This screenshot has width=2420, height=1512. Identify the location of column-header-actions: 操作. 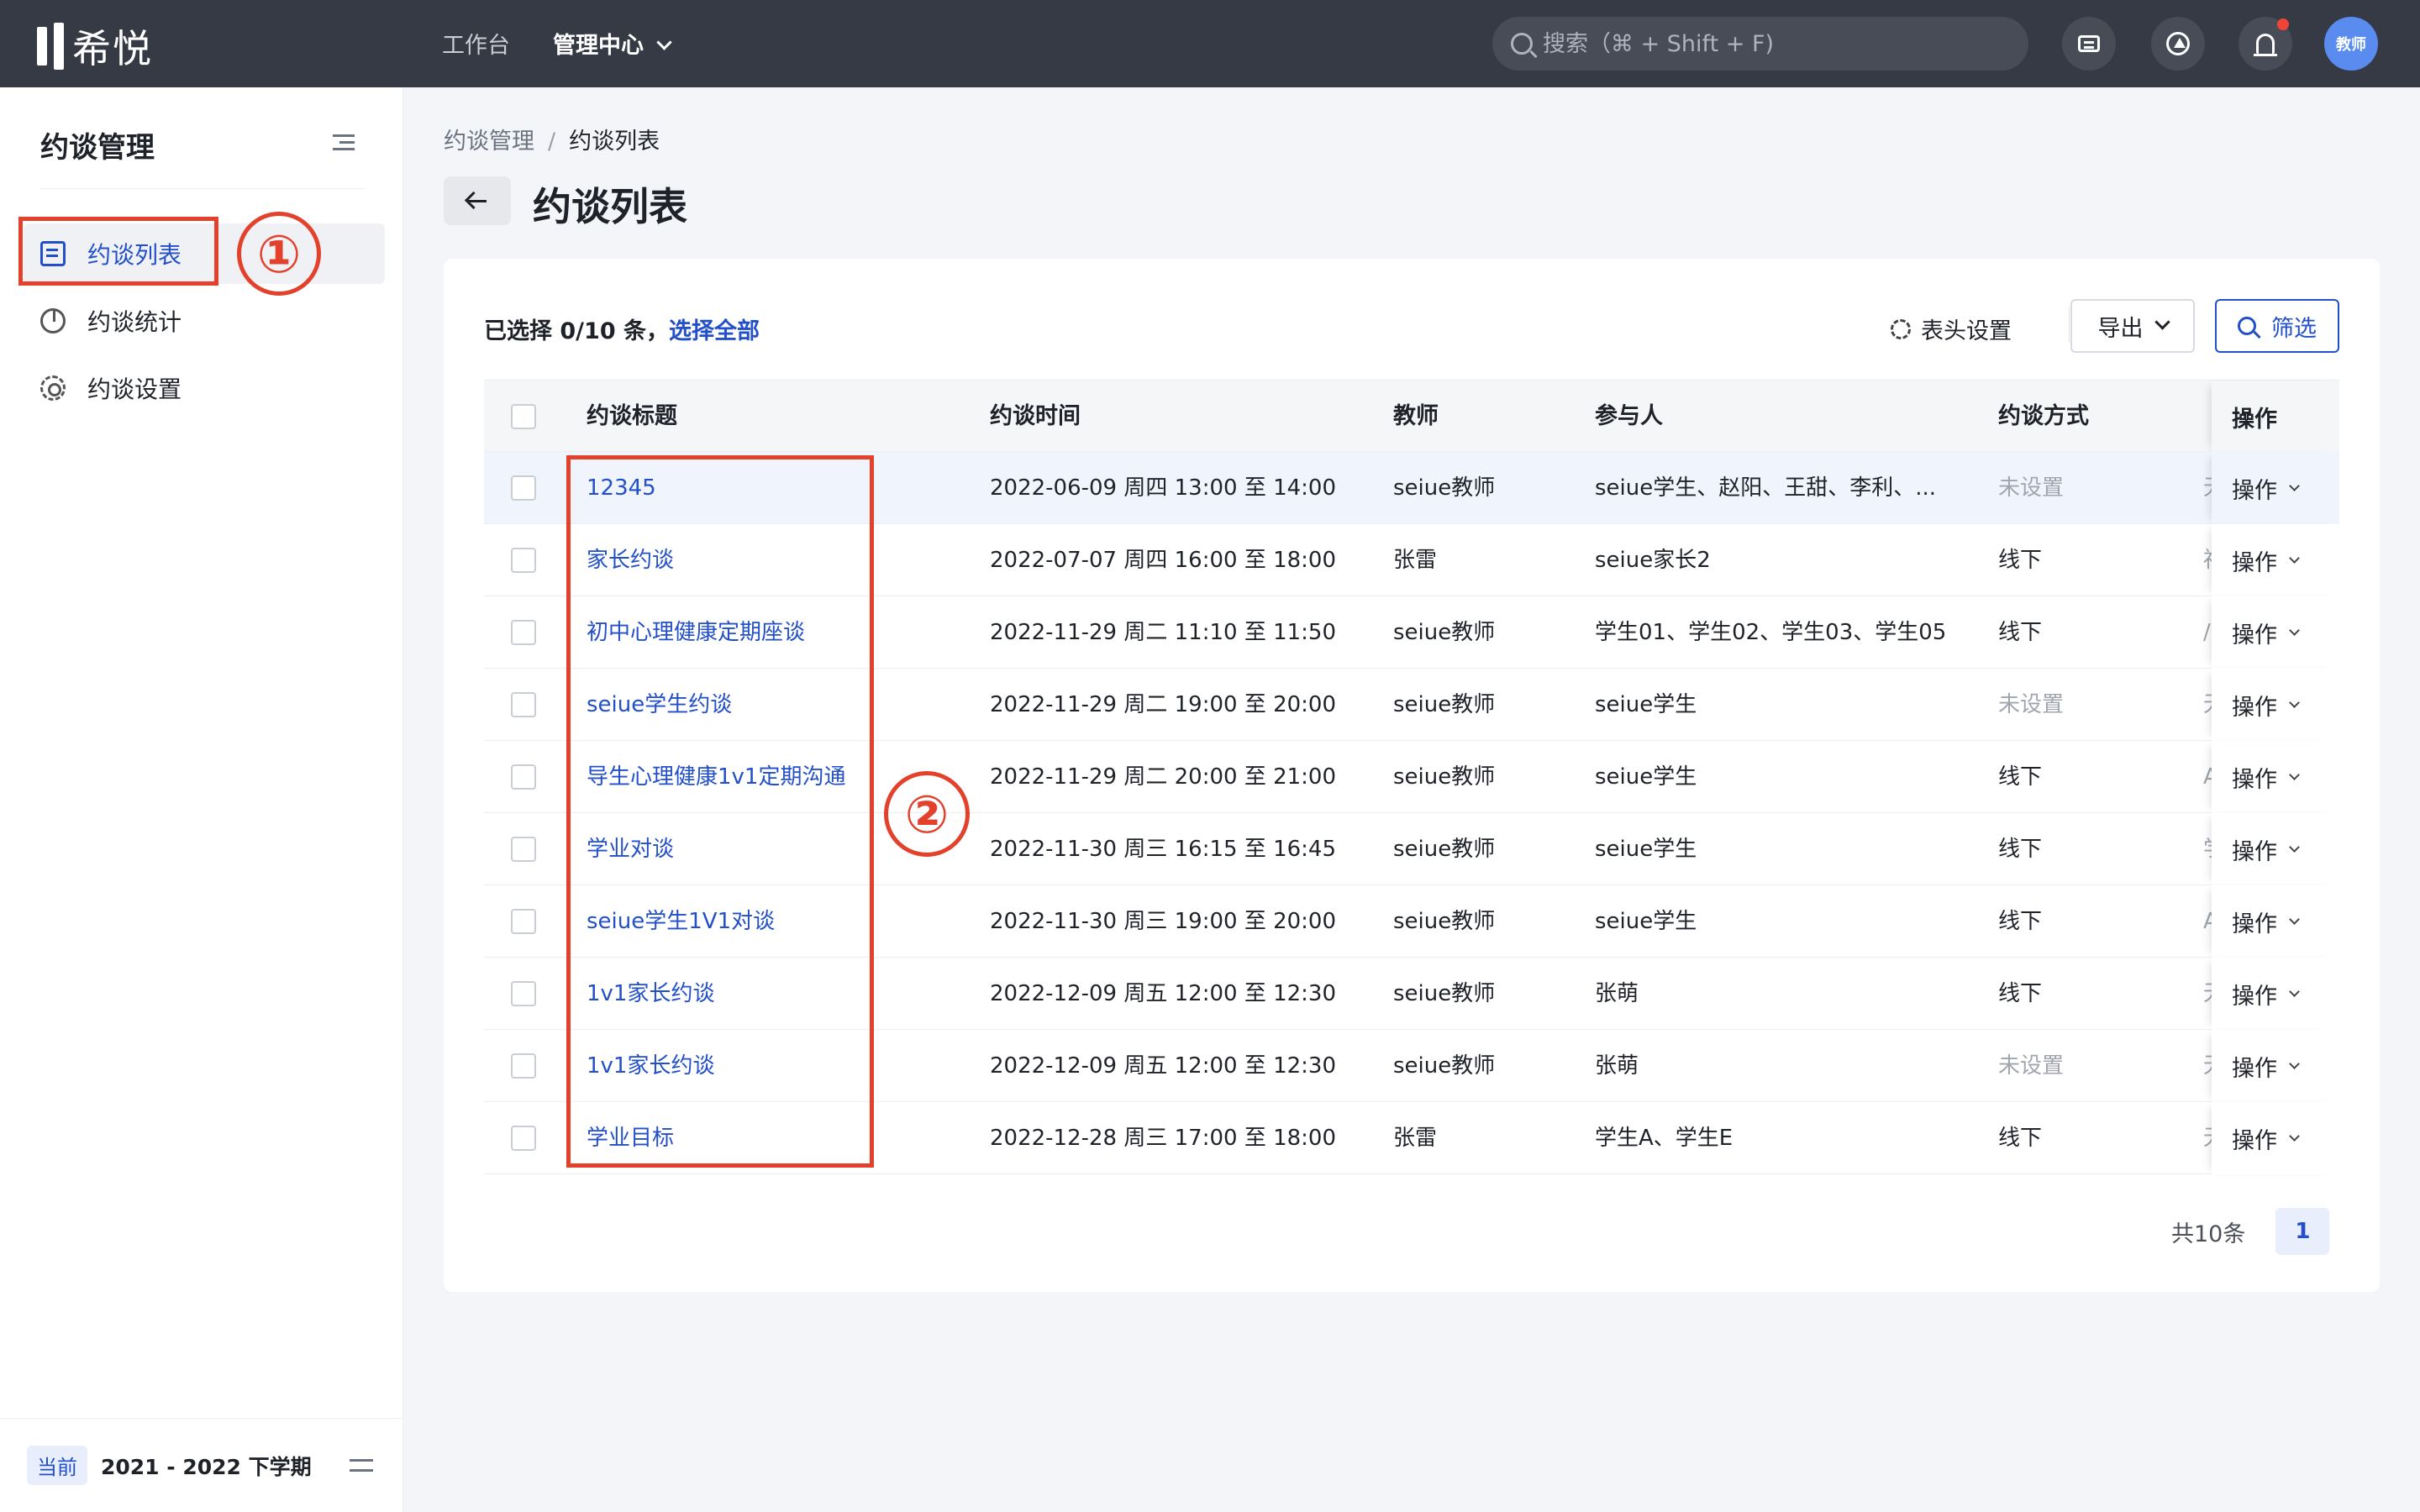
(2275, 417).